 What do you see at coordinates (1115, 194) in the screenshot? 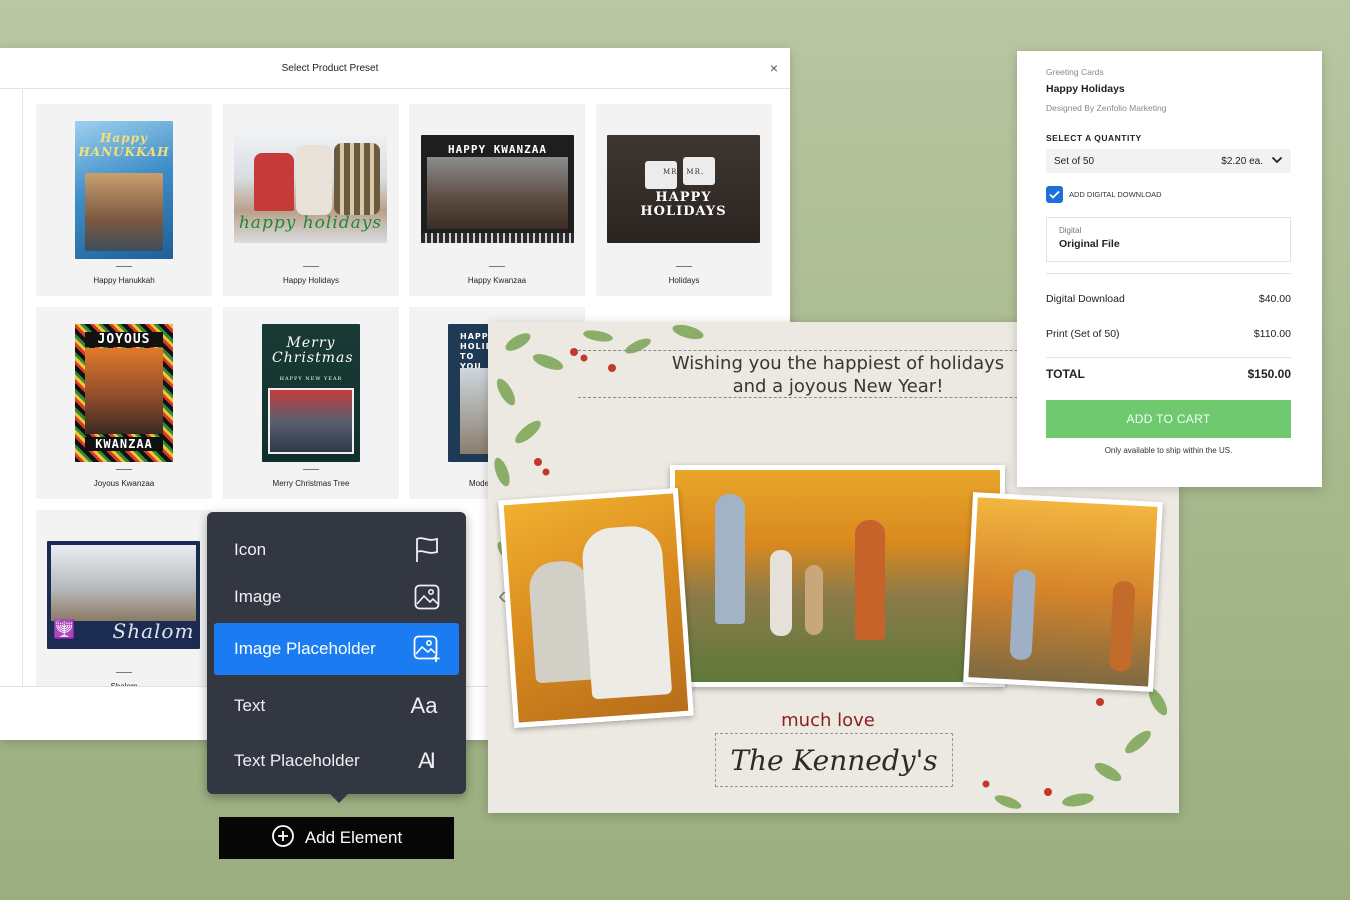
I see `digital-download-label: ADD DIGITAL DOWNLOAD` at bounding box center [1115, 194].